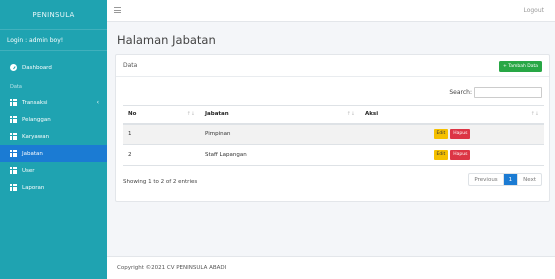 This screenshot has width=555, height=279. Describe the element at coordinates (97, 102) in the screenshot. I see `chevron-left-icon: ‹` at that location.